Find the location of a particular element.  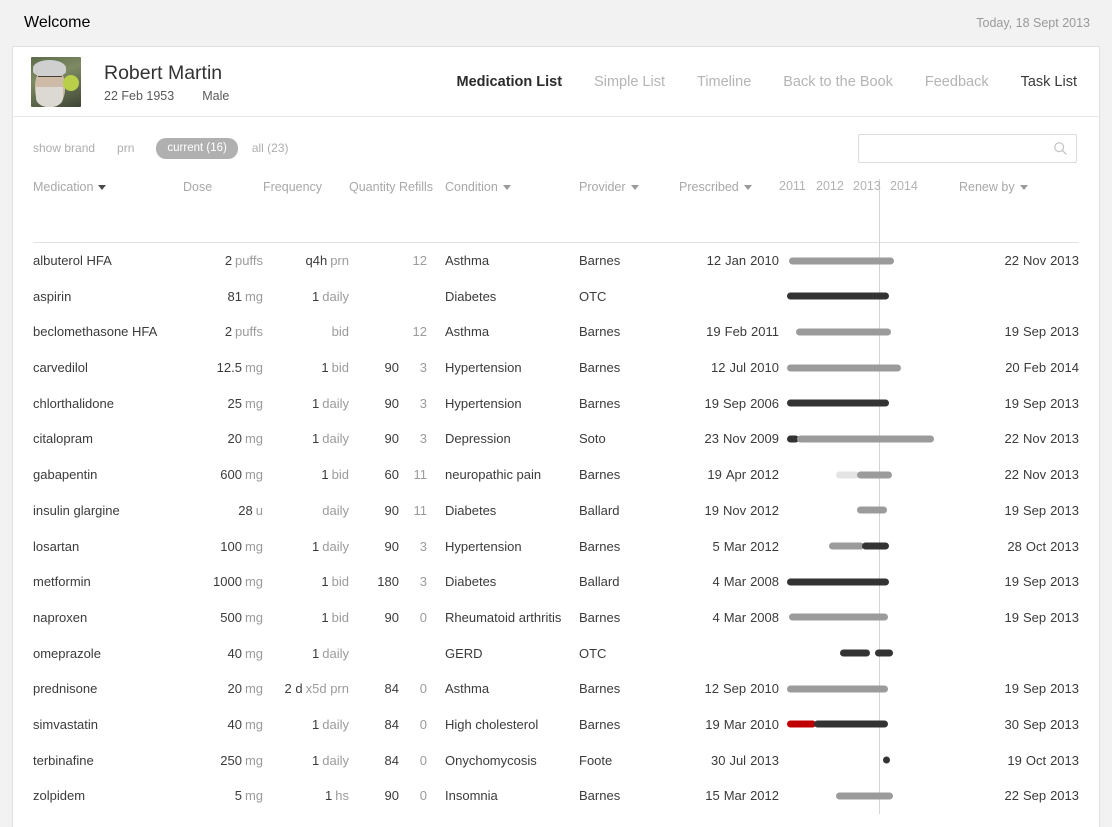

search-input is located at coordinates (960, 148).